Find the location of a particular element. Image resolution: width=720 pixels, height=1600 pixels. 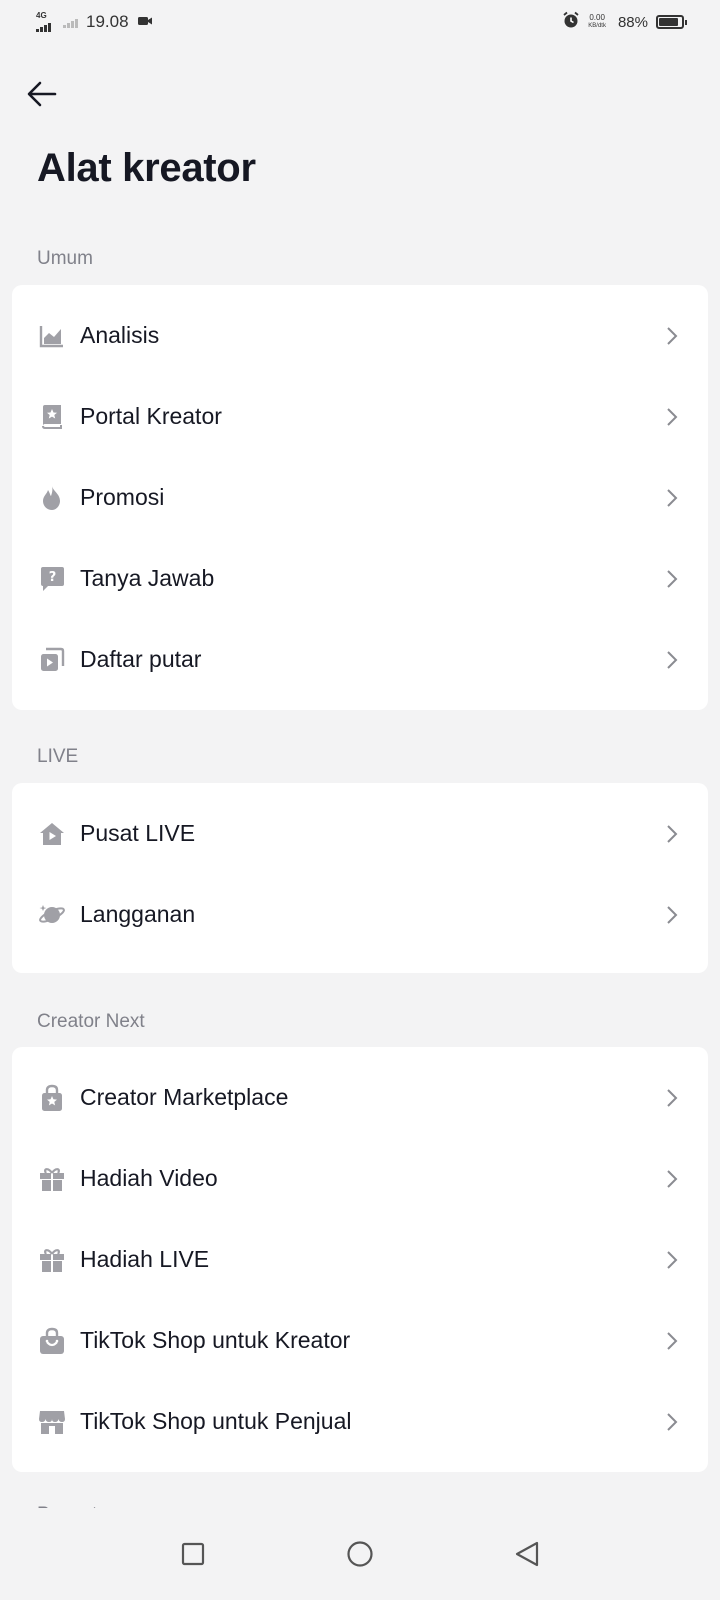

live-house-icon is located at coordinates (52, 834).